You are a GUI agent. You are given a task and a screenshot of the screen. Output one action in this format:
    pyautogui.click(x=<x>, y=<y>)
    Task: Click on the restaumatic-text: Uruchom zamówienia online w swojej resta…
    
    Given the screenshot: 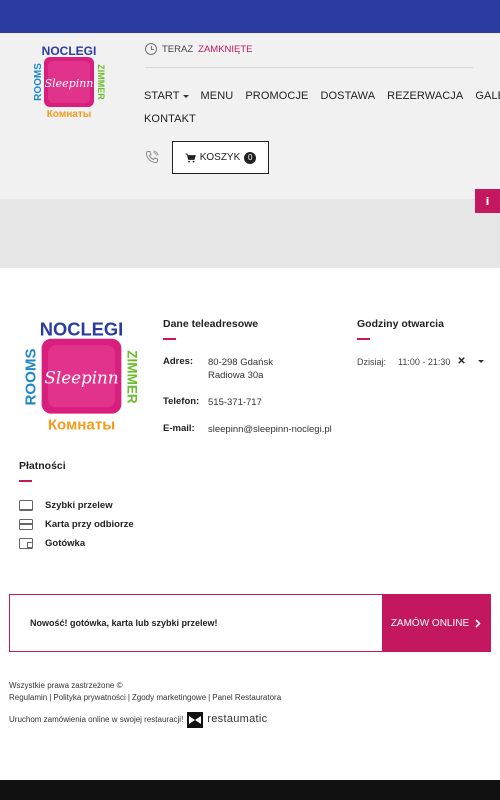 What is the action you would take?
    pyautogui.click(x=96, y=720)
    